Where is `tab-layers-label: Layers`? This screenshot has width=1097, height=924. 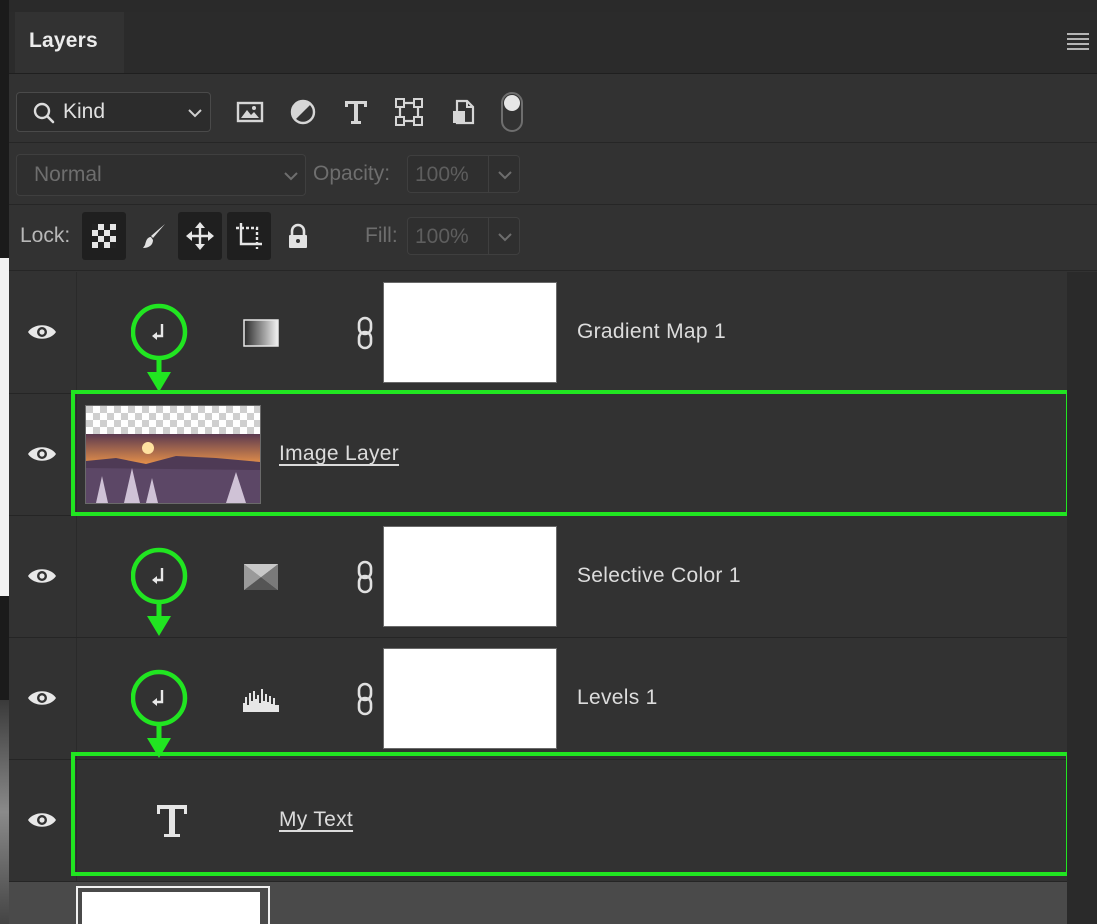 tab-layers-label: Layers is located at coordinates (63, 40).